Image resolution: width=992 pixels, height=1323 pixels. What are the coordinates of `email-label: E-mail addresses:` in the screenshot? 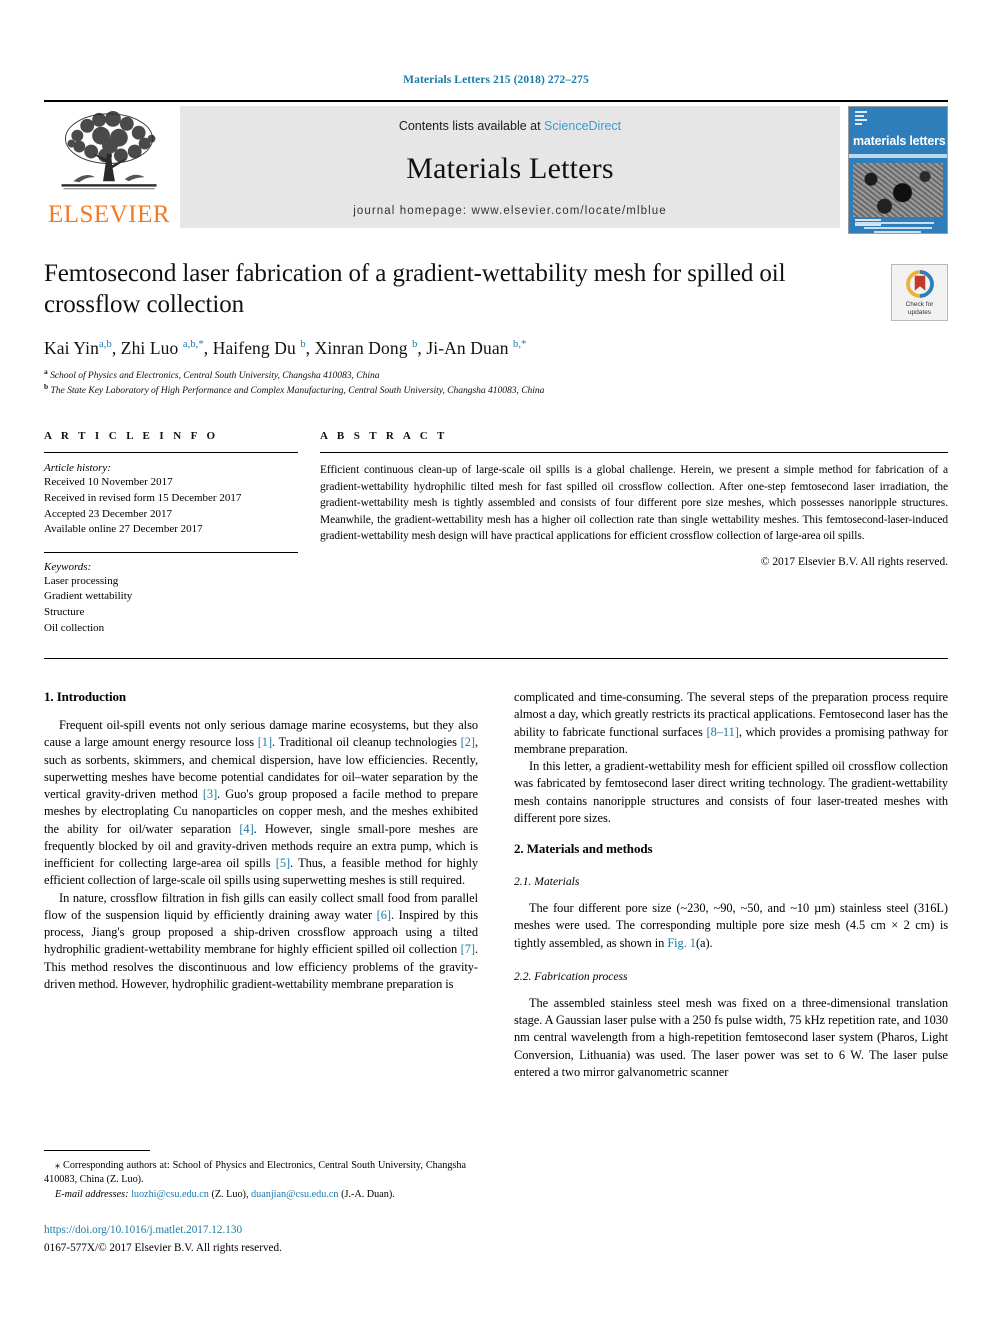 It's located at (92, 1194).